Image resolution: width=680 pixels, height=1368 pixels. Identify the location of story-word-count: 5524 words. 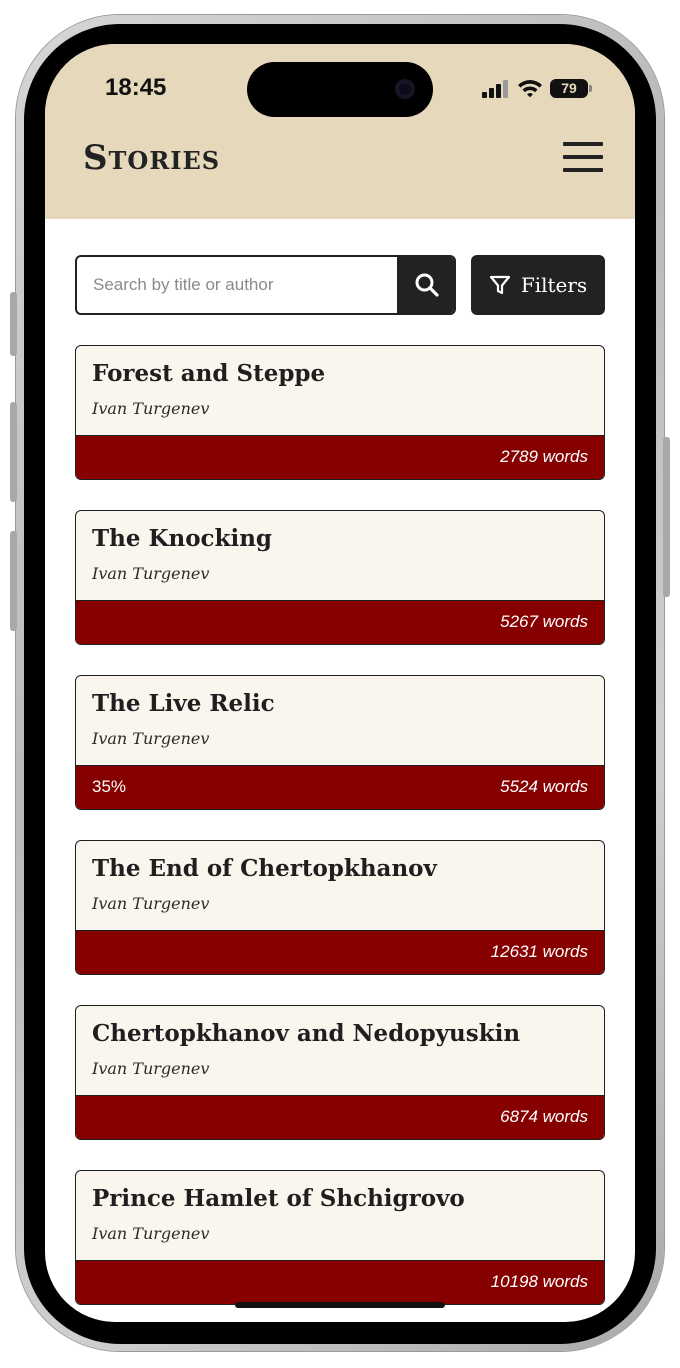
(544, 786).